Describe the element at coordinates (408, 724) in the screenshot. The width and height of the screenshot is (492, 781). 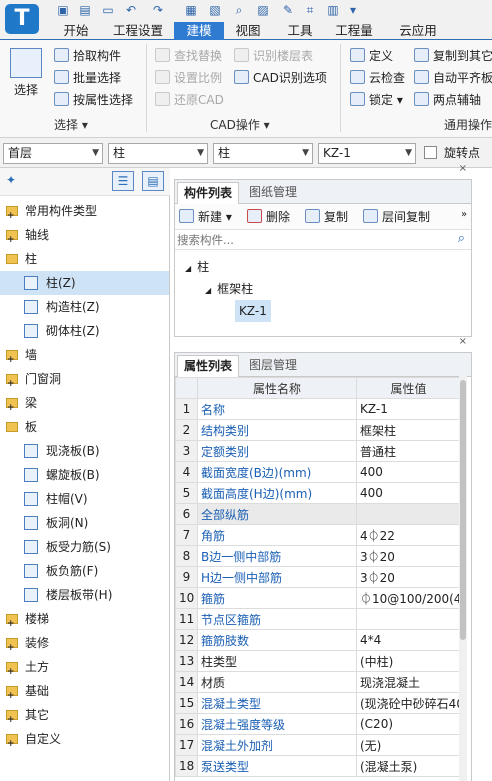
I see `property-value: (C20)` at that location.